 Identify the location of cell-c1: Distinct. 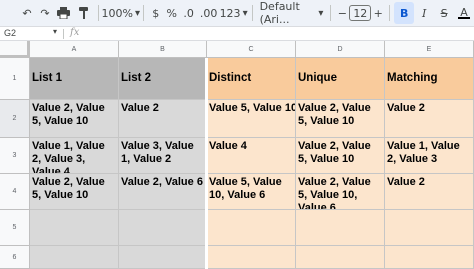
(251, 79).